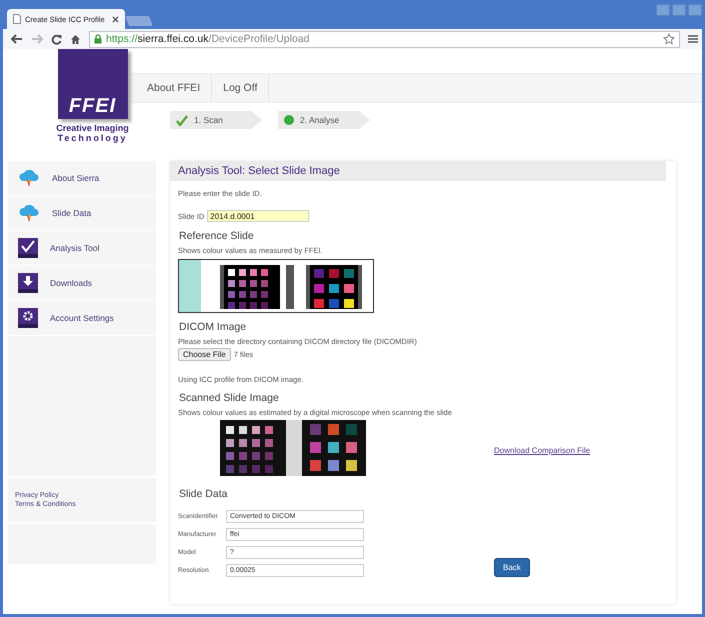  What do you see at coordinates (174, 88) in the screenshot?
I see `nav-link: About FFEI` at bounding box center [174, 88].